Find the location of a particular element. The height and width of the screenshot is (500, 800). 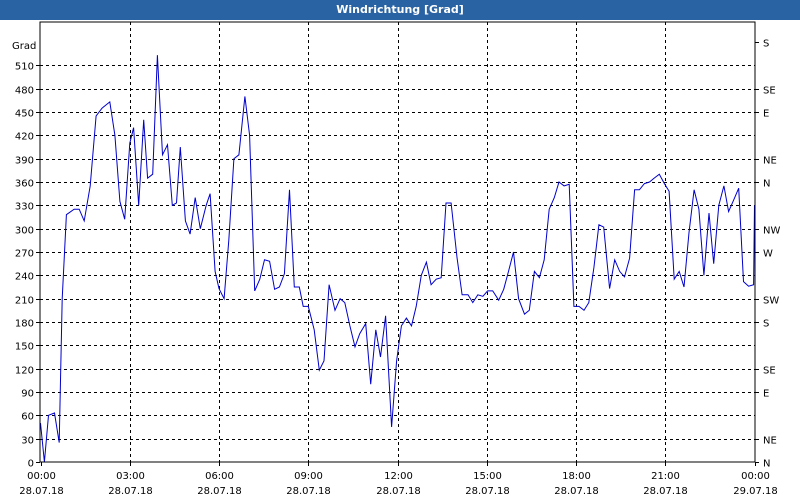

x-tick-time: 18:00 is located at coordinates (576, 476).